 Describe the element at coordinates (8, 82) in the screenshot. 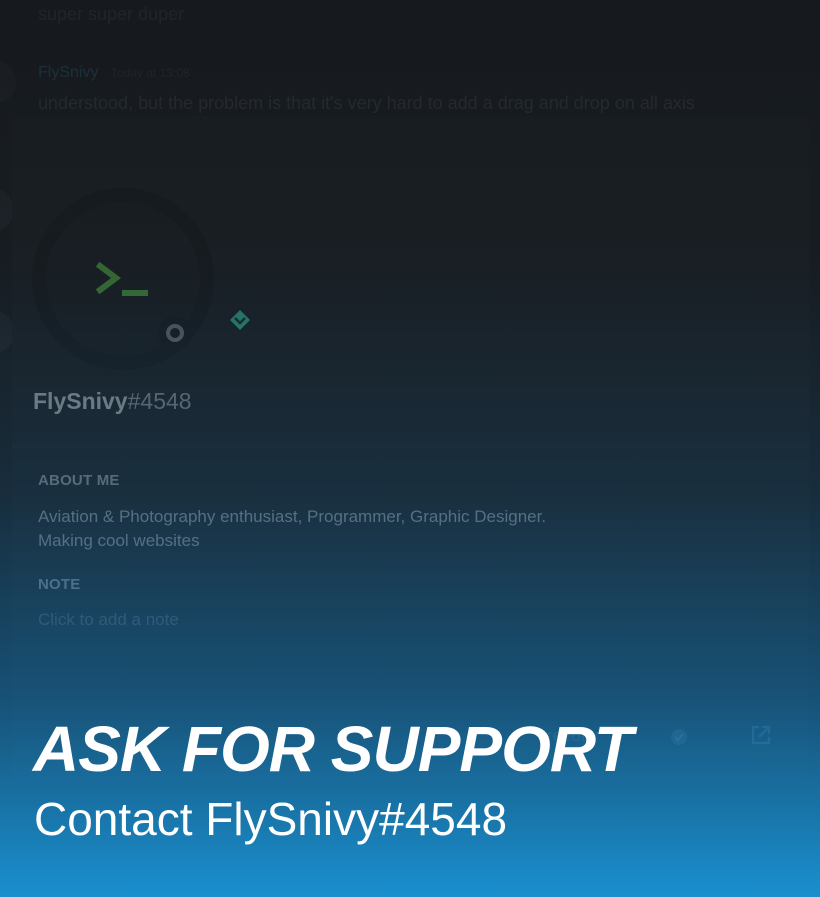

I see `member-avatar` at that location.